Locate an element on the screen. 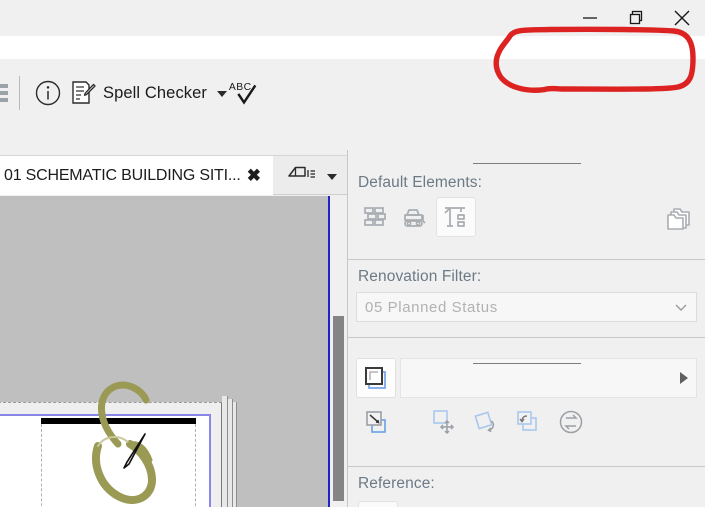 Image resolution: width=705 pixels, height=507 pixels. abc-check-icon: ABC is located at coordinates (244, 93).